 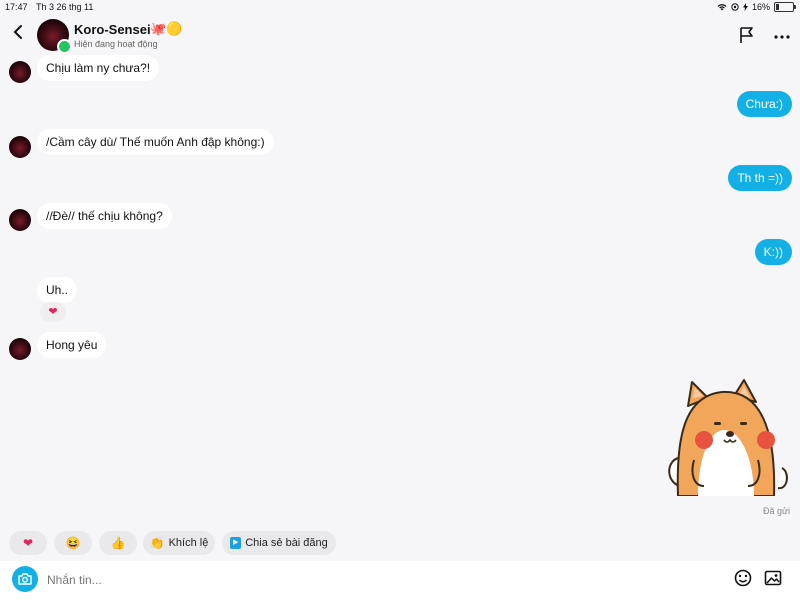 I want to click on shiba-sticker, so click(x=728, y=437).